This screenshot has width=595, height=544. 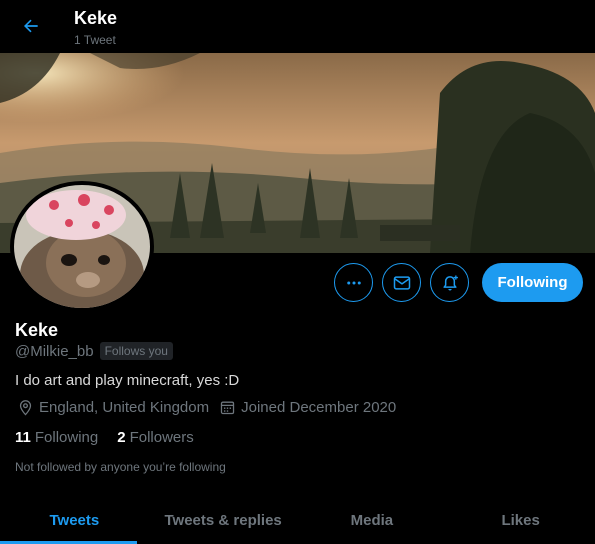 I want to click on followers-label: Followers, so click(x=161, y=437).